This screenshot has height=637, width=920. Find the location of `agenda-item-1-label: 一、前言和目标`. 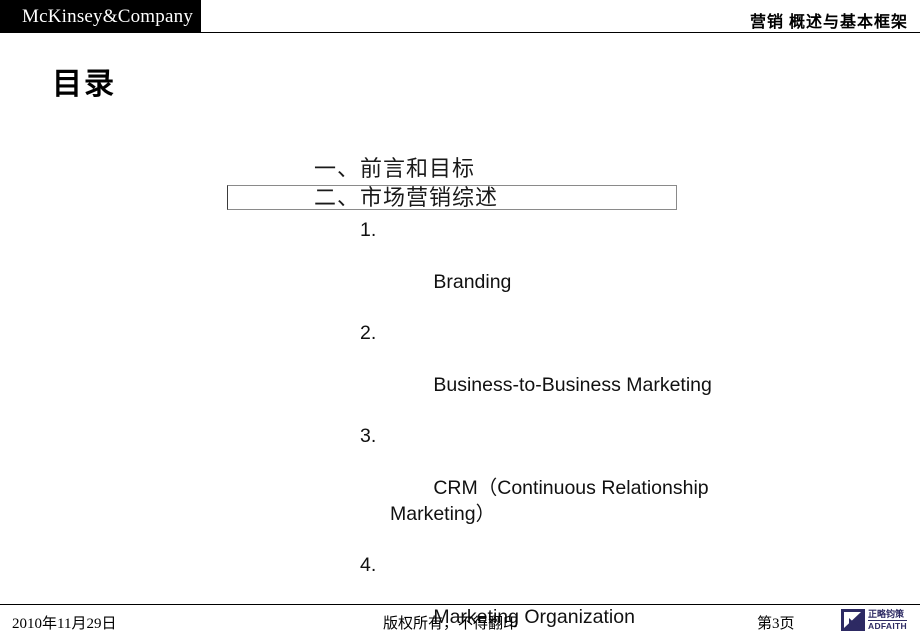

agenda-item-1-label: 一、前言和目标 is located at coordinates (395, 168).